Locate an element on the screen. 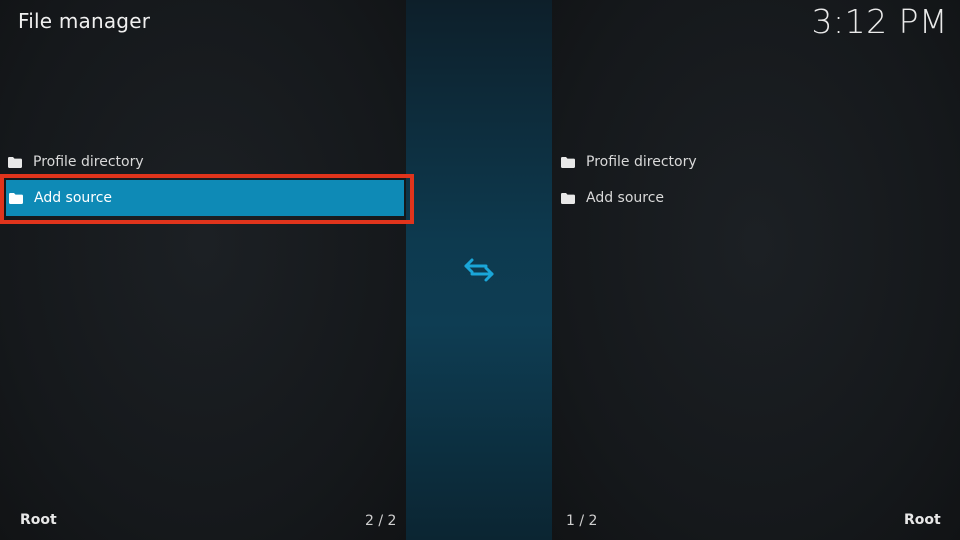  page-title: File manager is located at coordinates (84, 21).